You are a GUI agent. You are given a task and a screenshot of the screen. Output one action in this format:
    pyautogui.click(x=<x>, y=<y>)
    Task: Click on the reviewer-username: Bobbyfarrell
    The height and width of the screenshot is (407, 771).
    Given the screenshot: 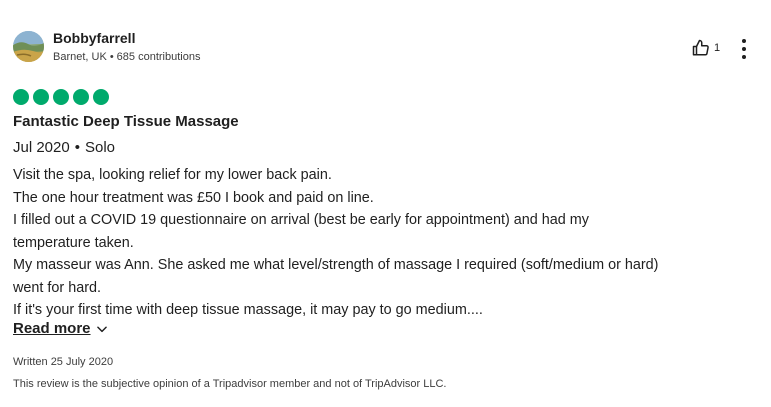 What is the action you would take?
    pyautogui.click(x=94, y=38)
    